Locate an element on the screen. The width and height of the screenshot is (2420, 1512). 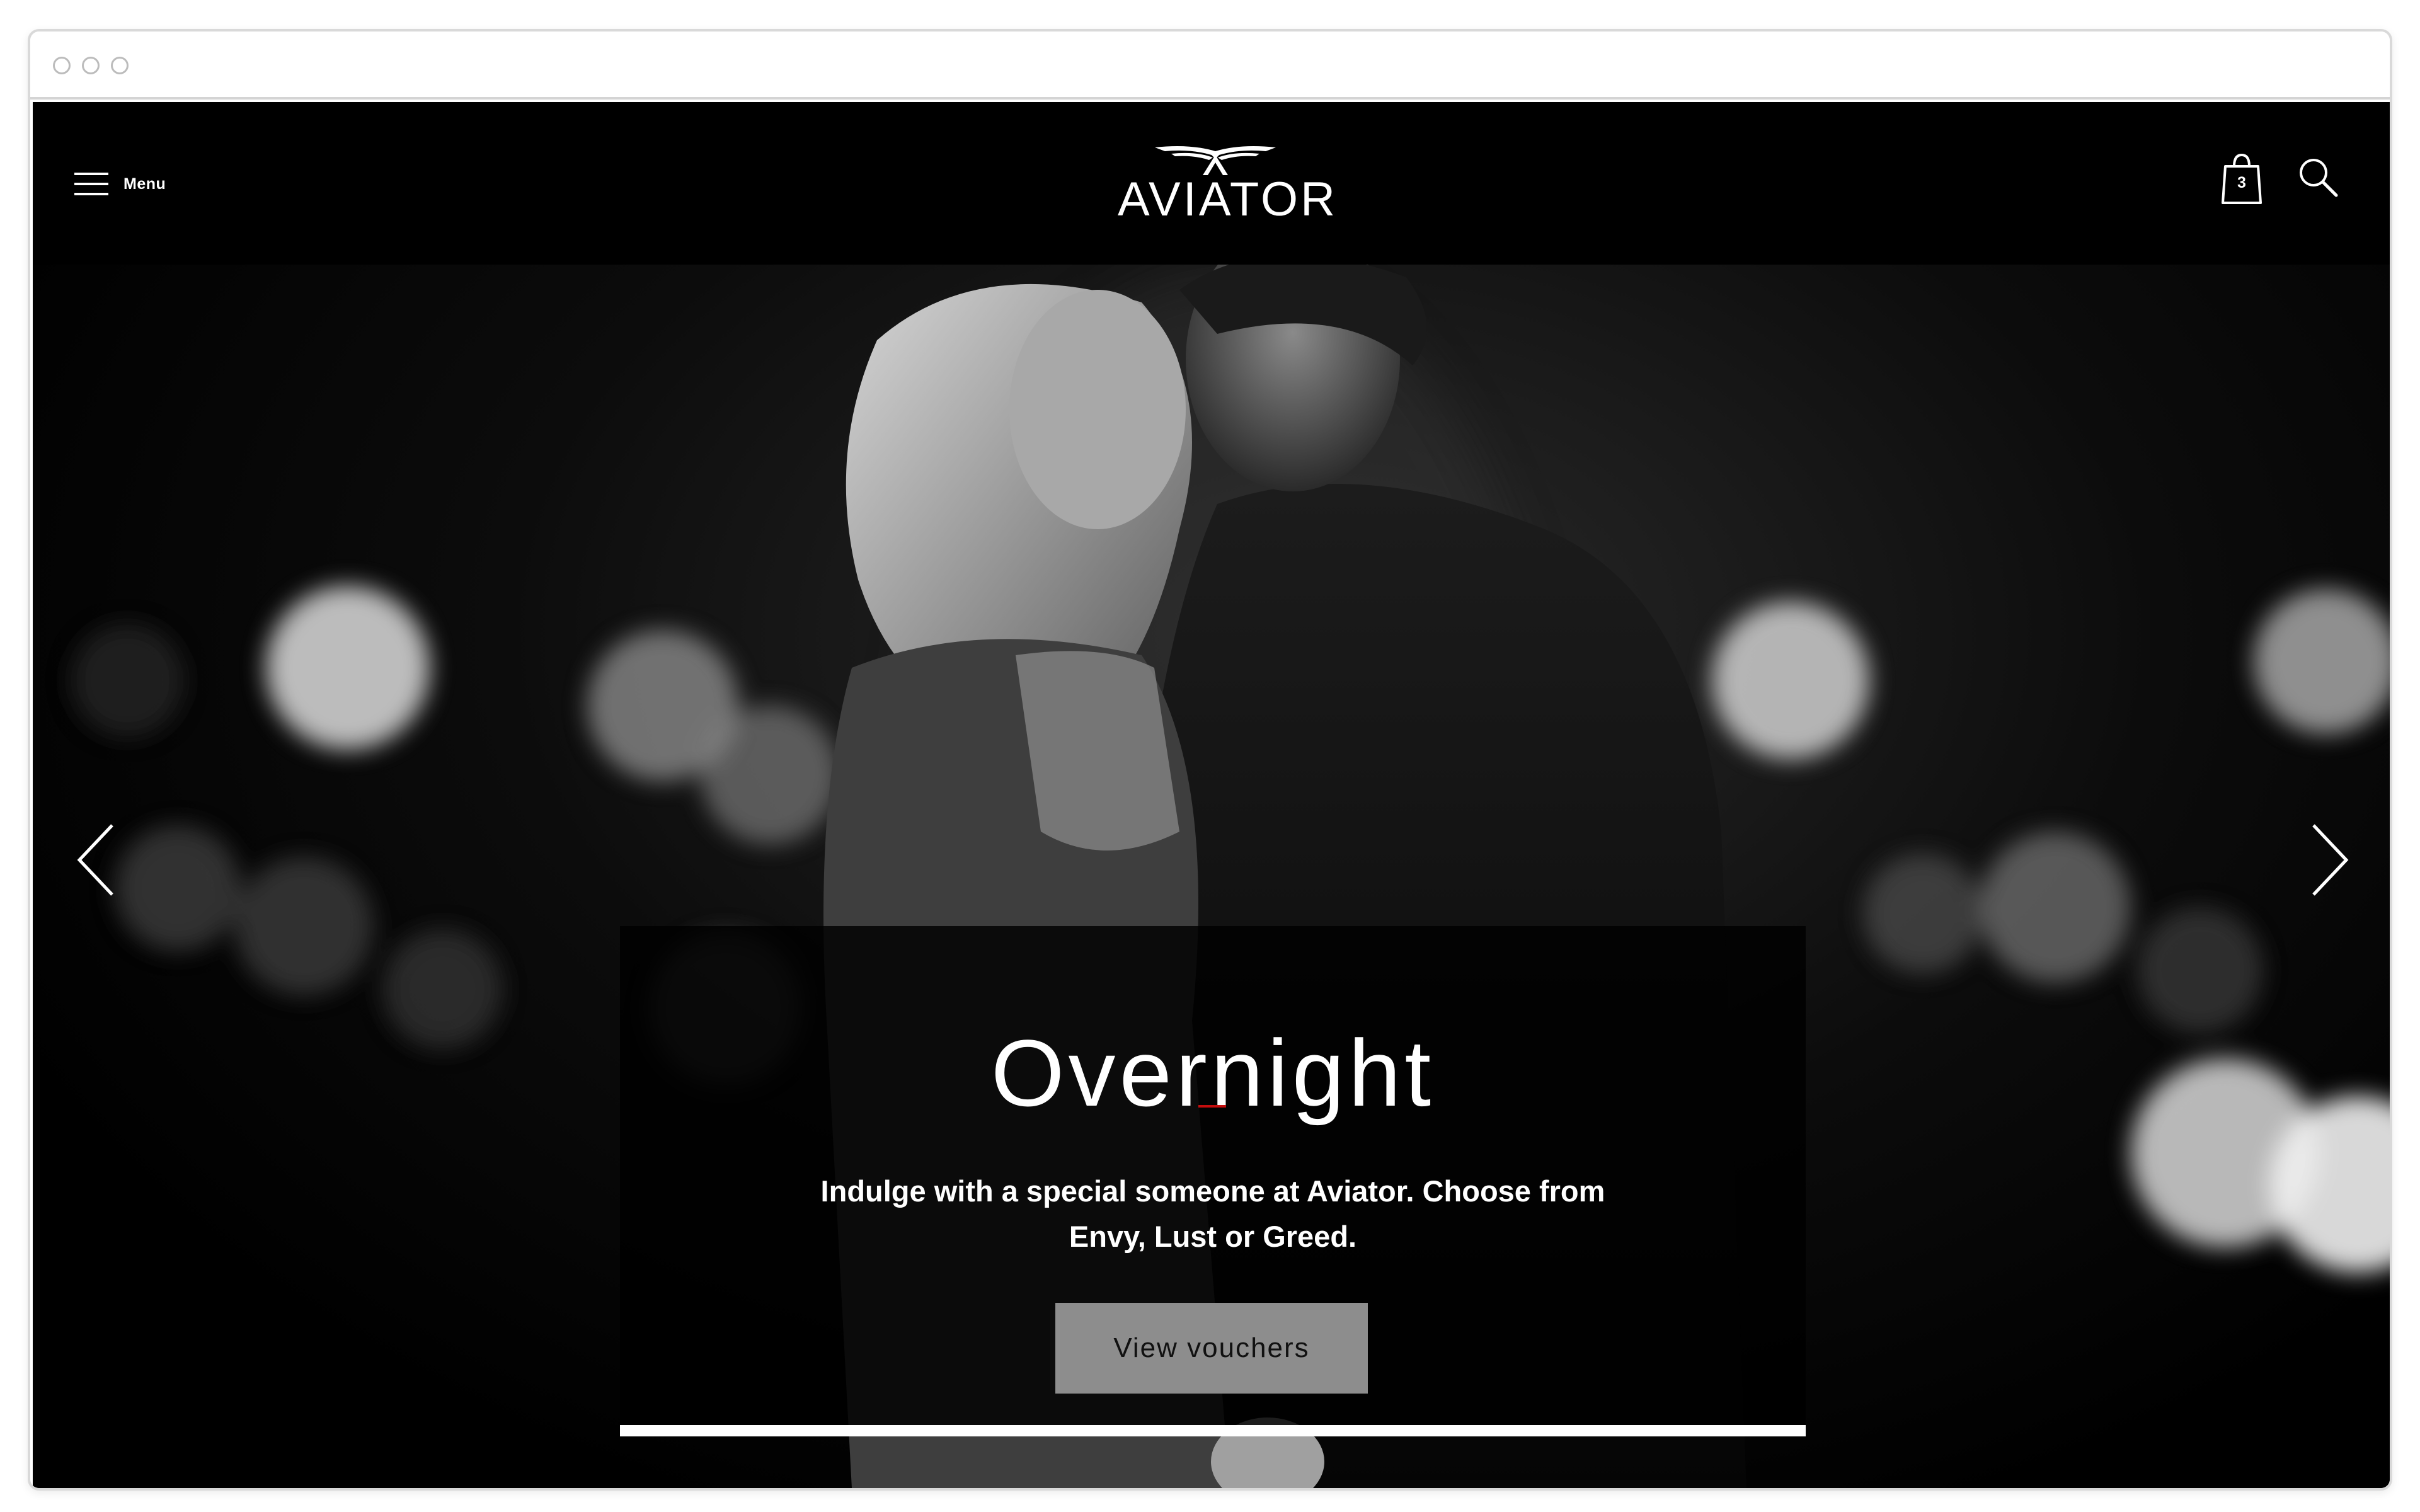
slide-title: Overnight is located at coordinates (1212, 1072).